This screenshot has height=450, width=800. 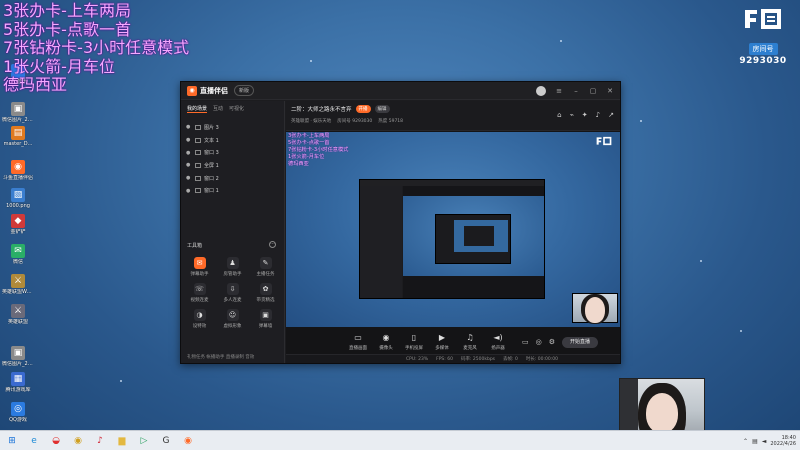 What do you see at coordinates (188, 441) in the screenshot?
I see `douyu-icon: ◉` at bounding box center [188, 441].